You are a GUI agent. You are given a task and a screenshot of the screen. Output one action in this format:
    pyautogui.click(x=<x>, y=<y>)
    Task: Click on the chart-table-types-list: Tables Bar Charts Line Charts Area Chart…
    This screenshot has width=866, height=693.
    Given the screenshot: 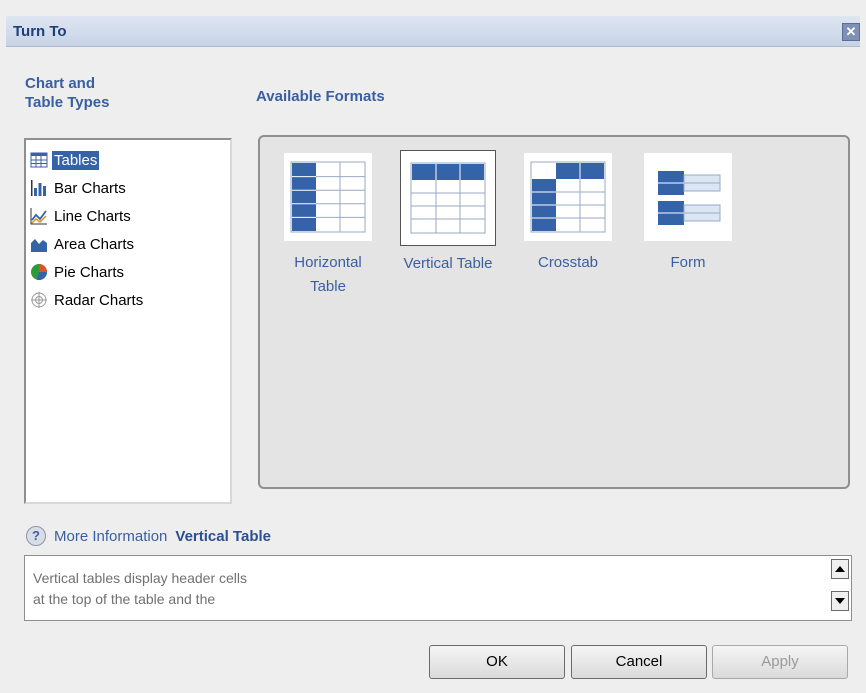 What is the action you would take?
    pyautogui.click(x=128, y=321)
    